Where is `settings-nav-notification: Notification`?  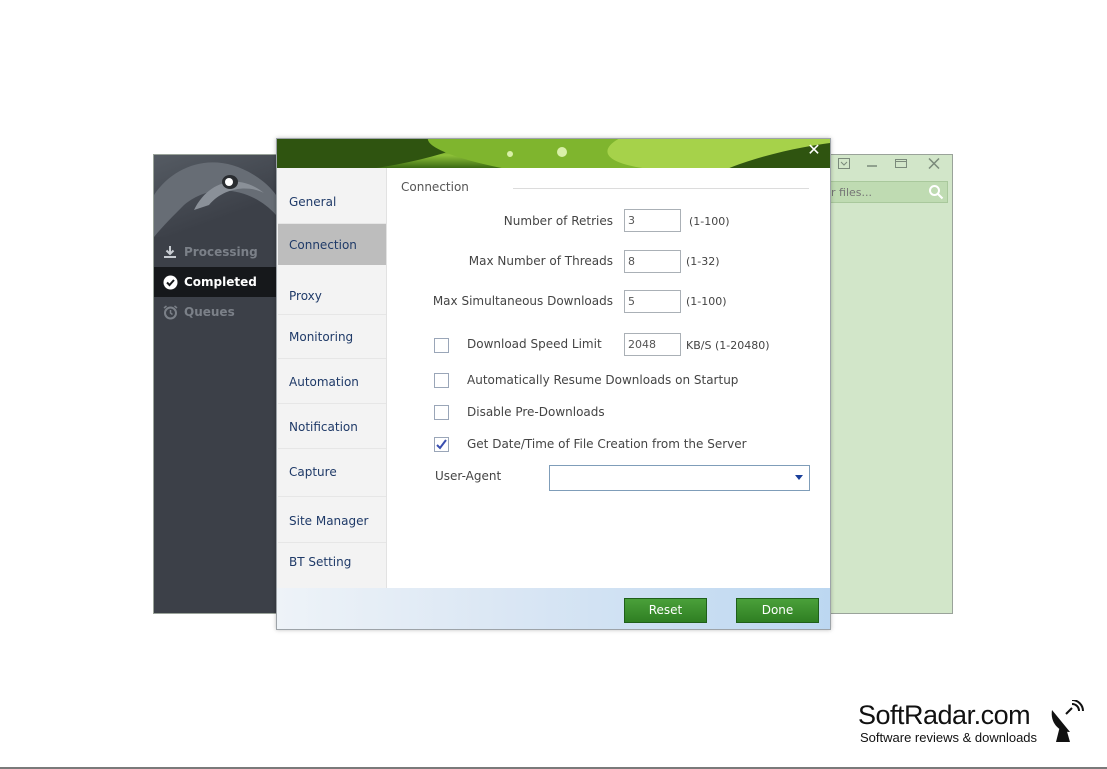
settings-nav-notification: Notification is located at coordinates (332, 426).